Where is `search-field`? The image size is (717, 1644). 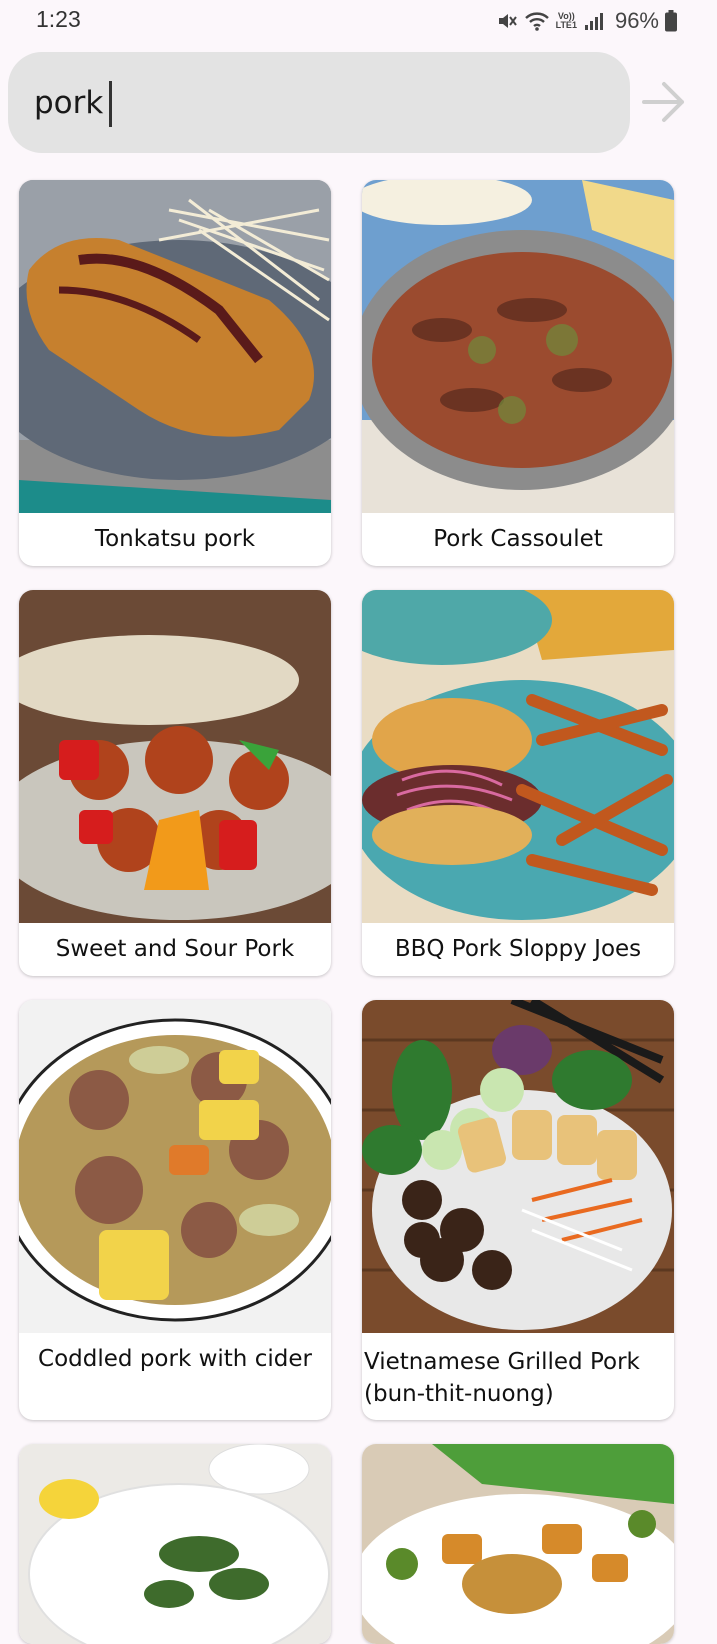
search-field is located at coordinates (319, 102).